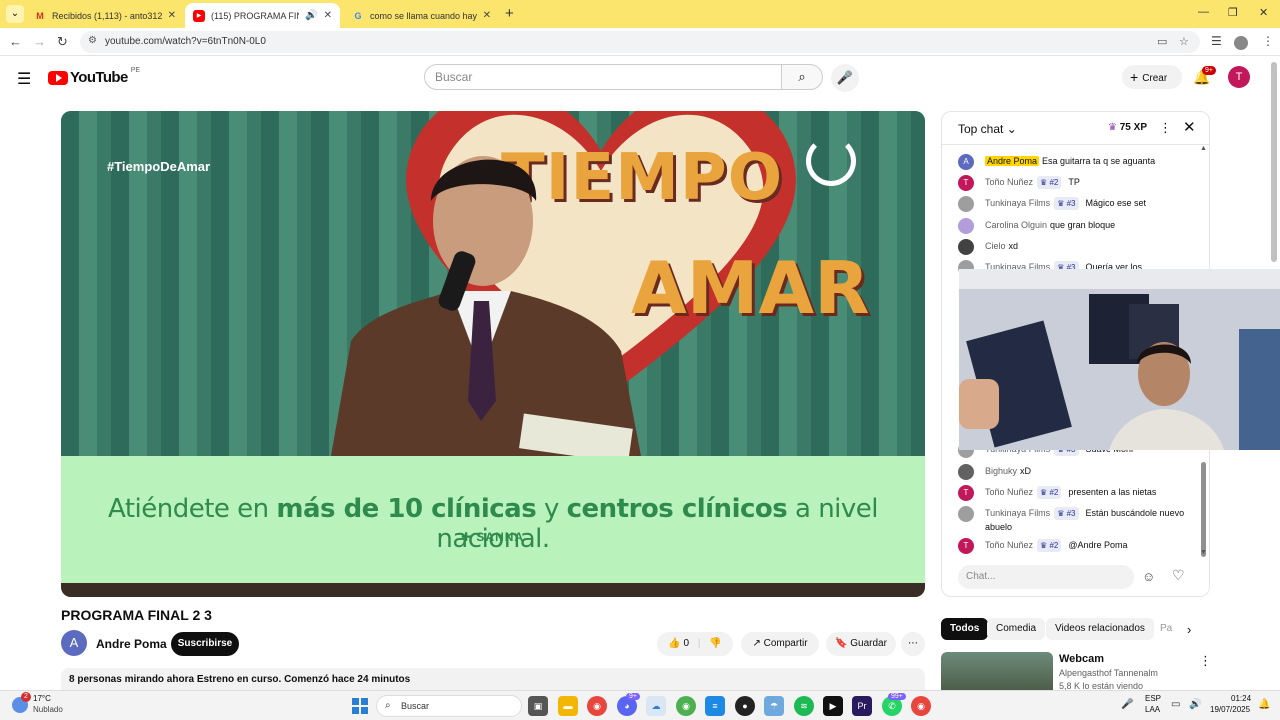 The width and height of the screenshot is (1280, 720). I want to click on thumbs-down-icon: 👎, so click(715, 643).